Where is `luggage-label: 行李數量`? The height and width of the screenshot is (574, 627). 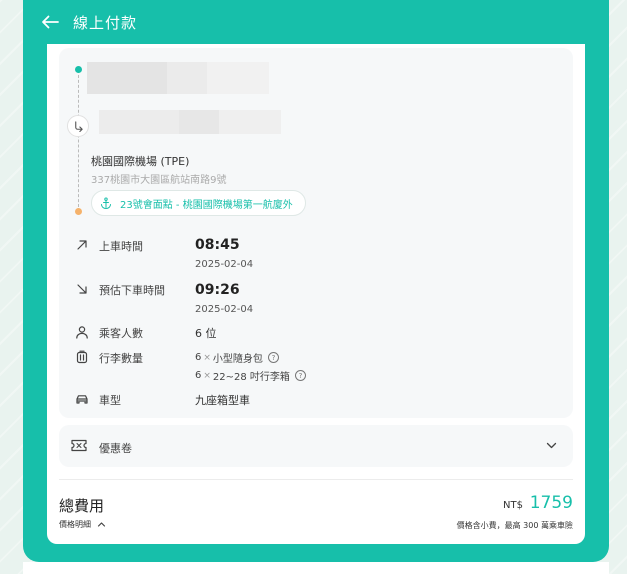
luggage-label: 行李數量 is located at coordinates (121, 358).